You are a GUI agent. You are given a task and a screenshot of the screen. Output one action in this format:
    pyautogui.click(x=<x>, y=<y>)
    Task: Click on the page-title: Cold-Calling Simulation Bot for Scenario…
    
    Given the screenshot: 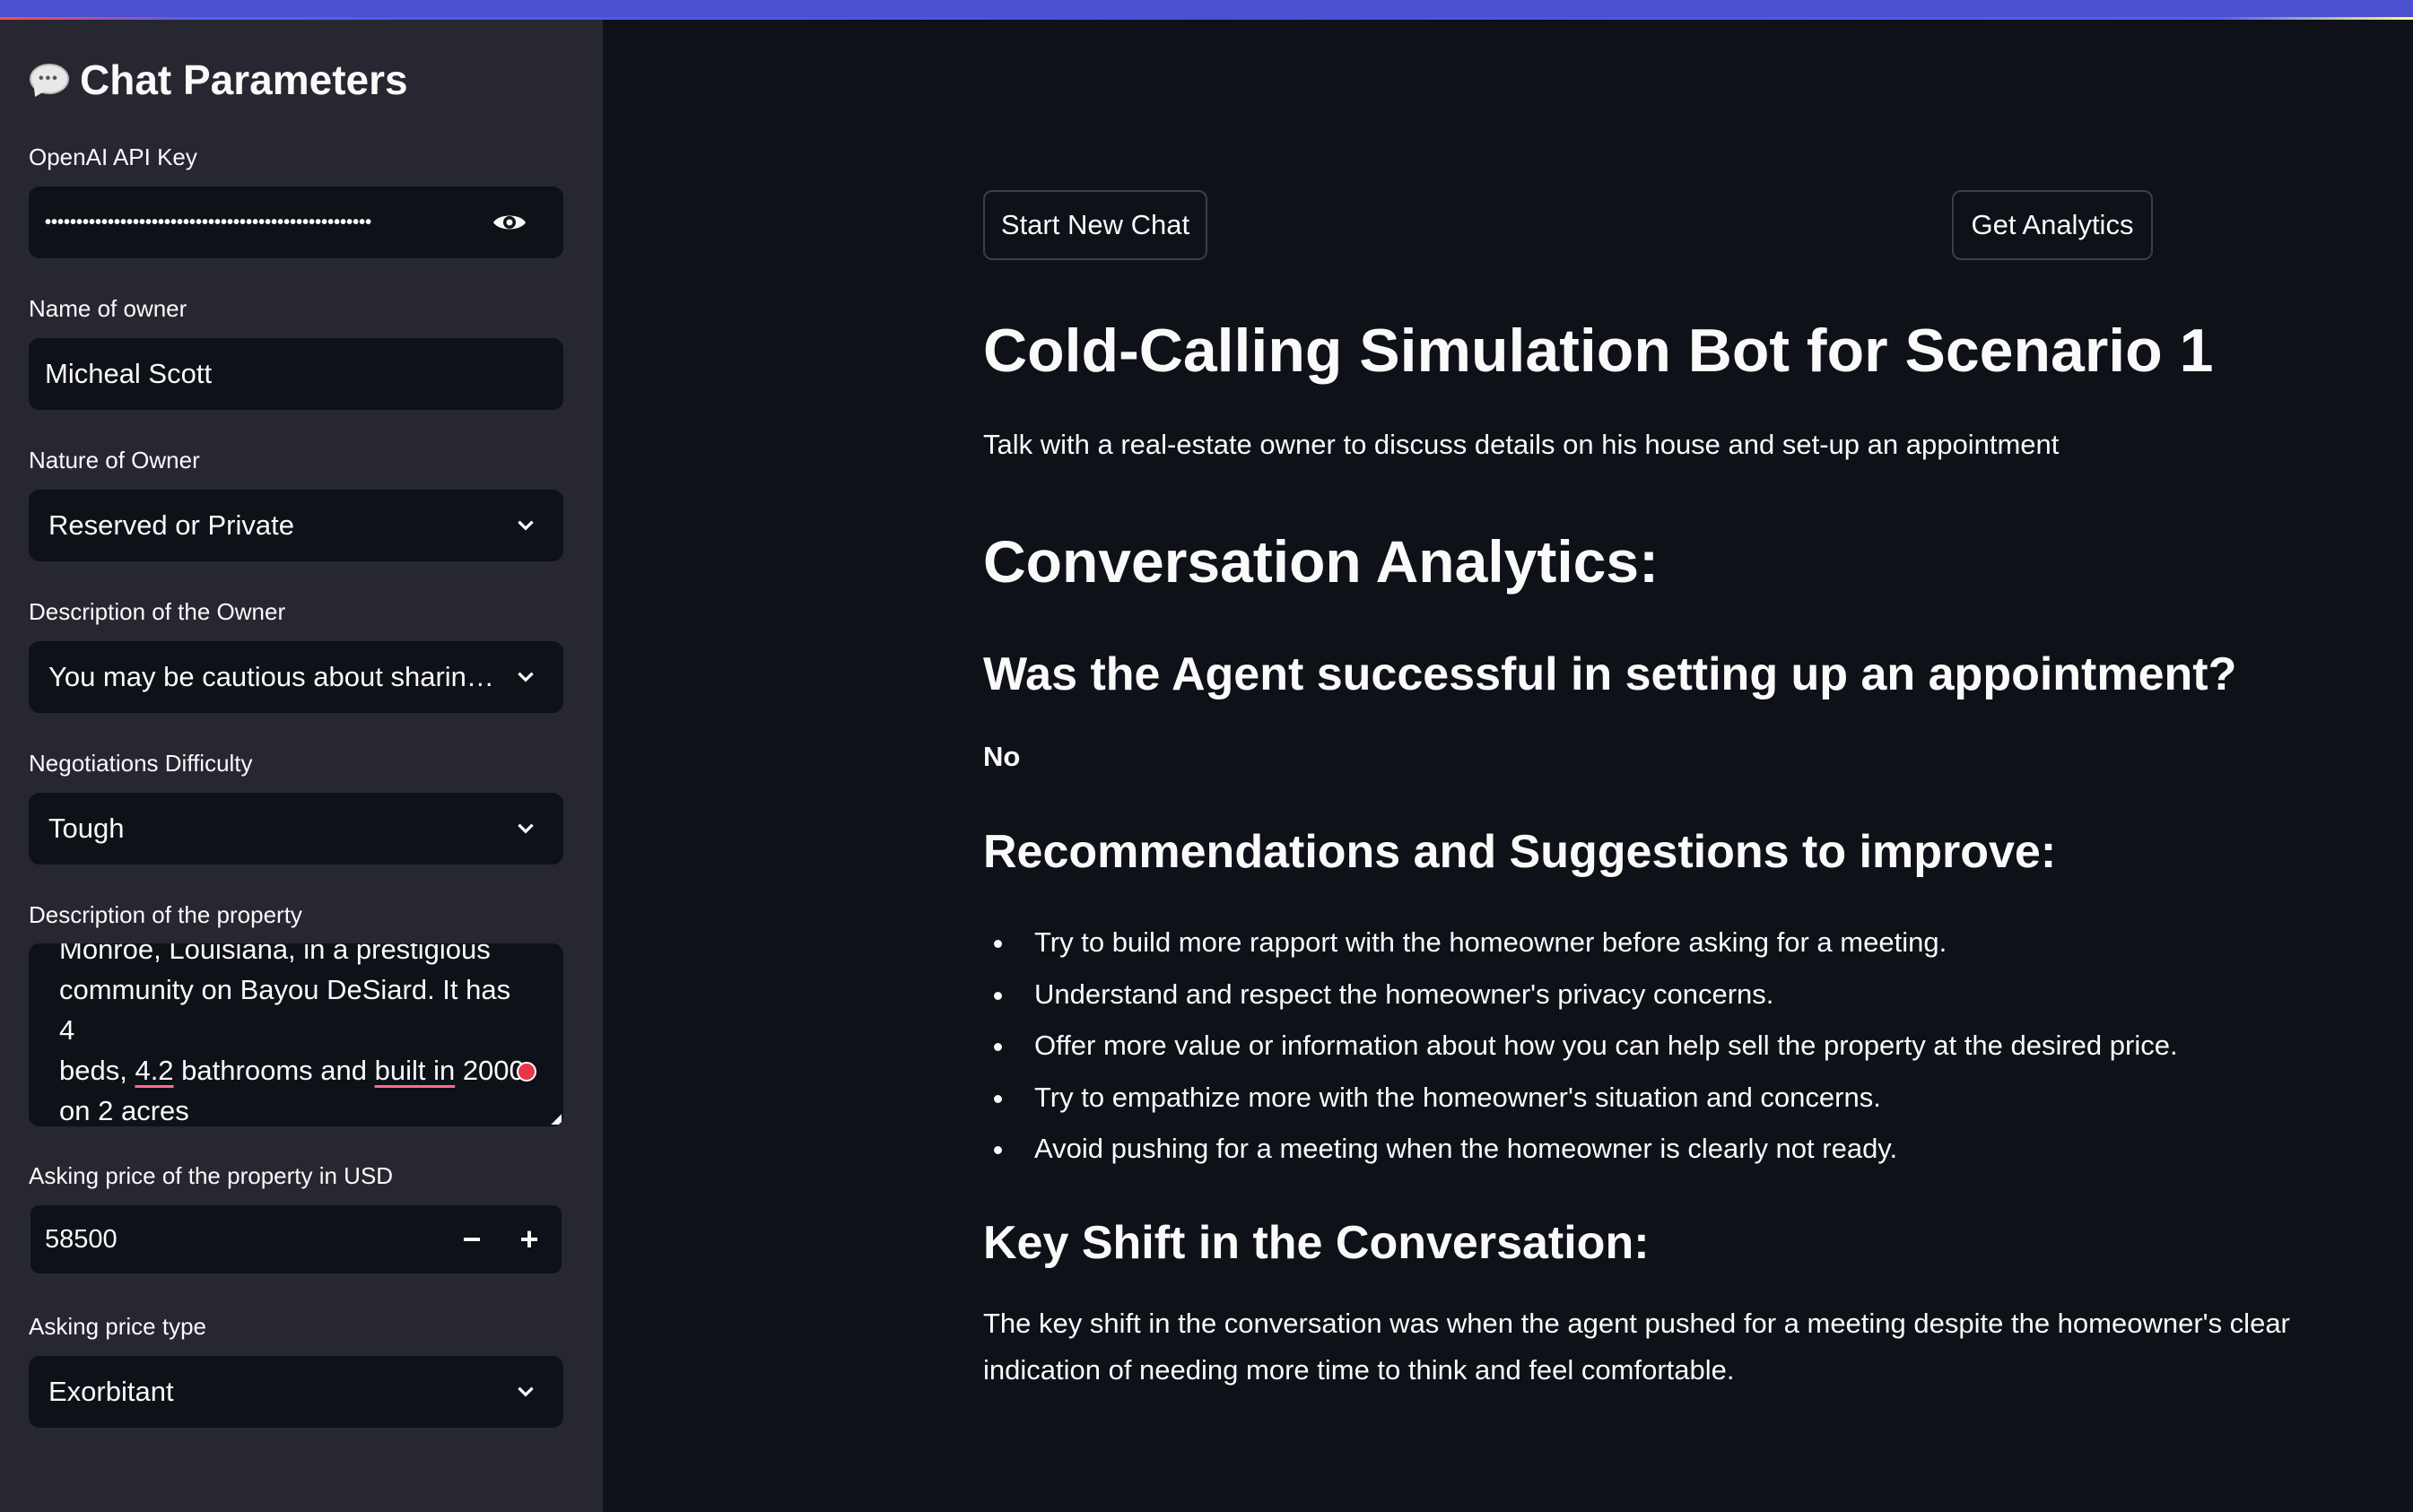 What is the action you would take?
    pyautogui.click(x=1599, y=351)
    